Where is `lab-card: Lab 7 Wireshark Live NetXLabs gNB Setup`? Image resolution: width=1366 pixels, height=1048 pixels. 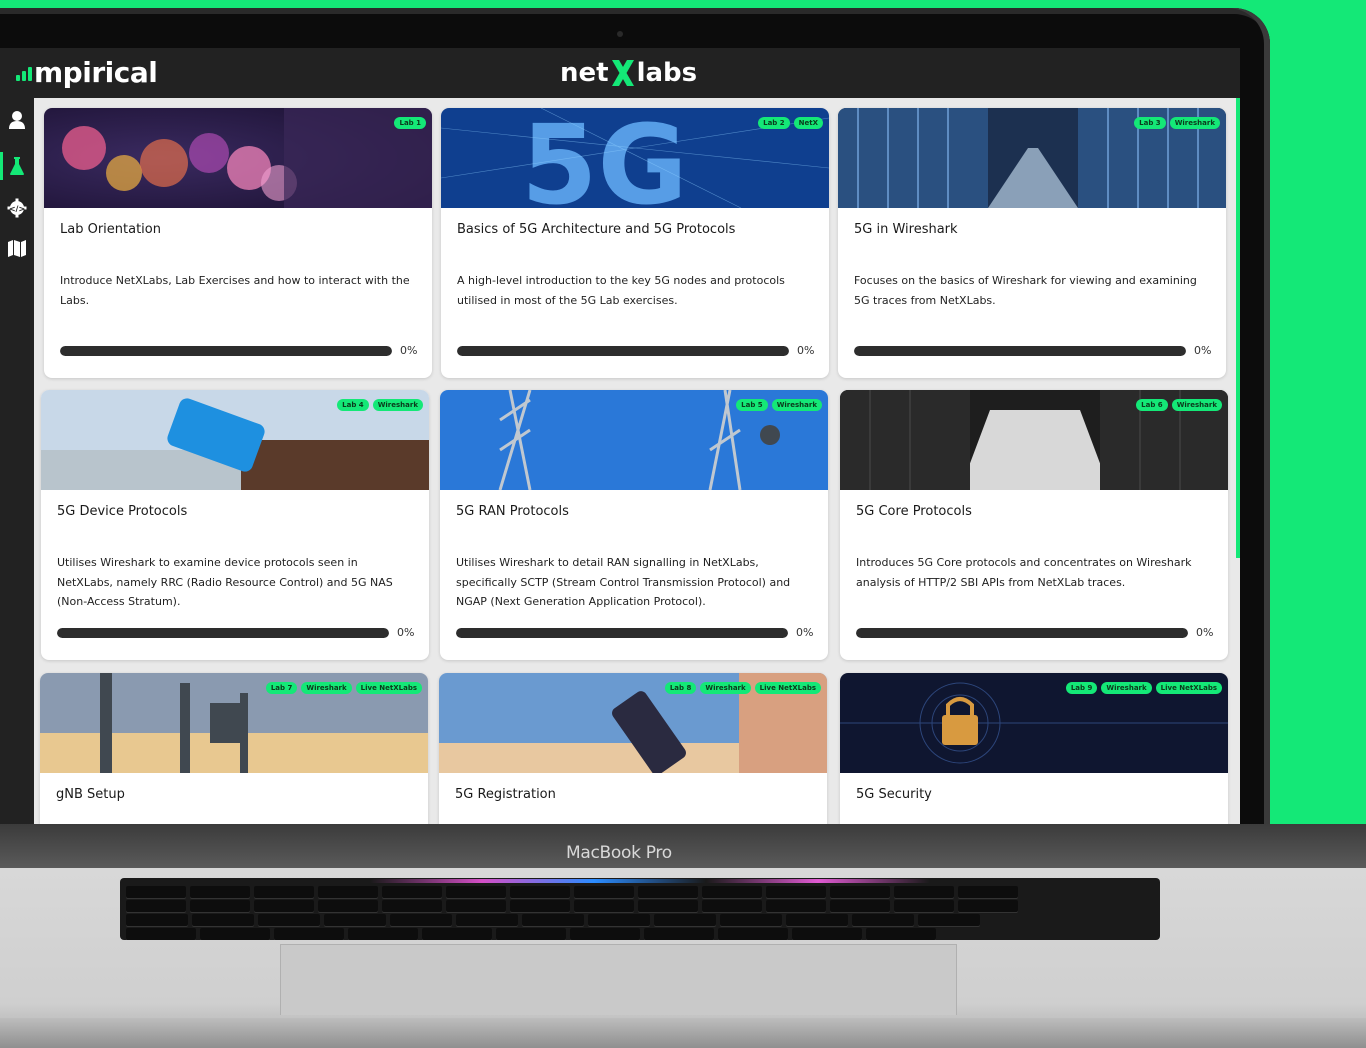 lab-card: Lab 7 Wireshark Live NetXLabs gNB Setup is located at coordinates (234, 748).